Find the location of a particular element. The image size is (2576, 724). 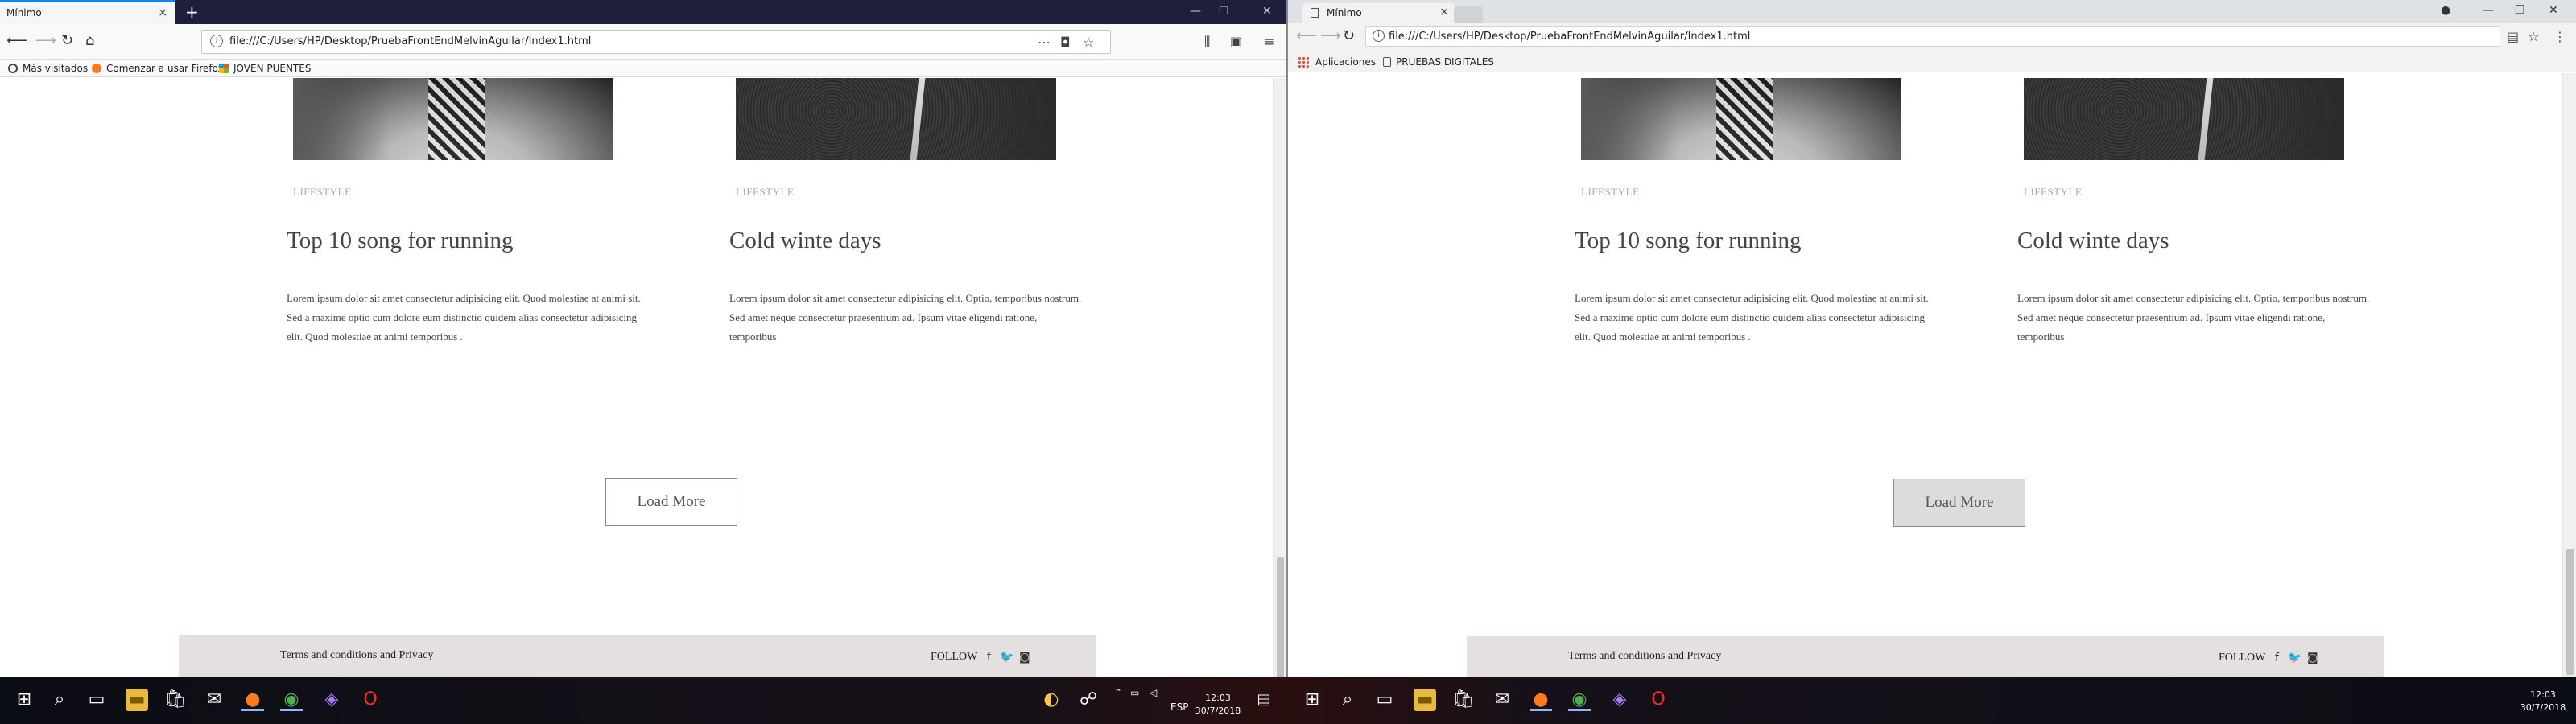

tray-chevron-icon: ⌃ is located at coordinates (1118, 692).